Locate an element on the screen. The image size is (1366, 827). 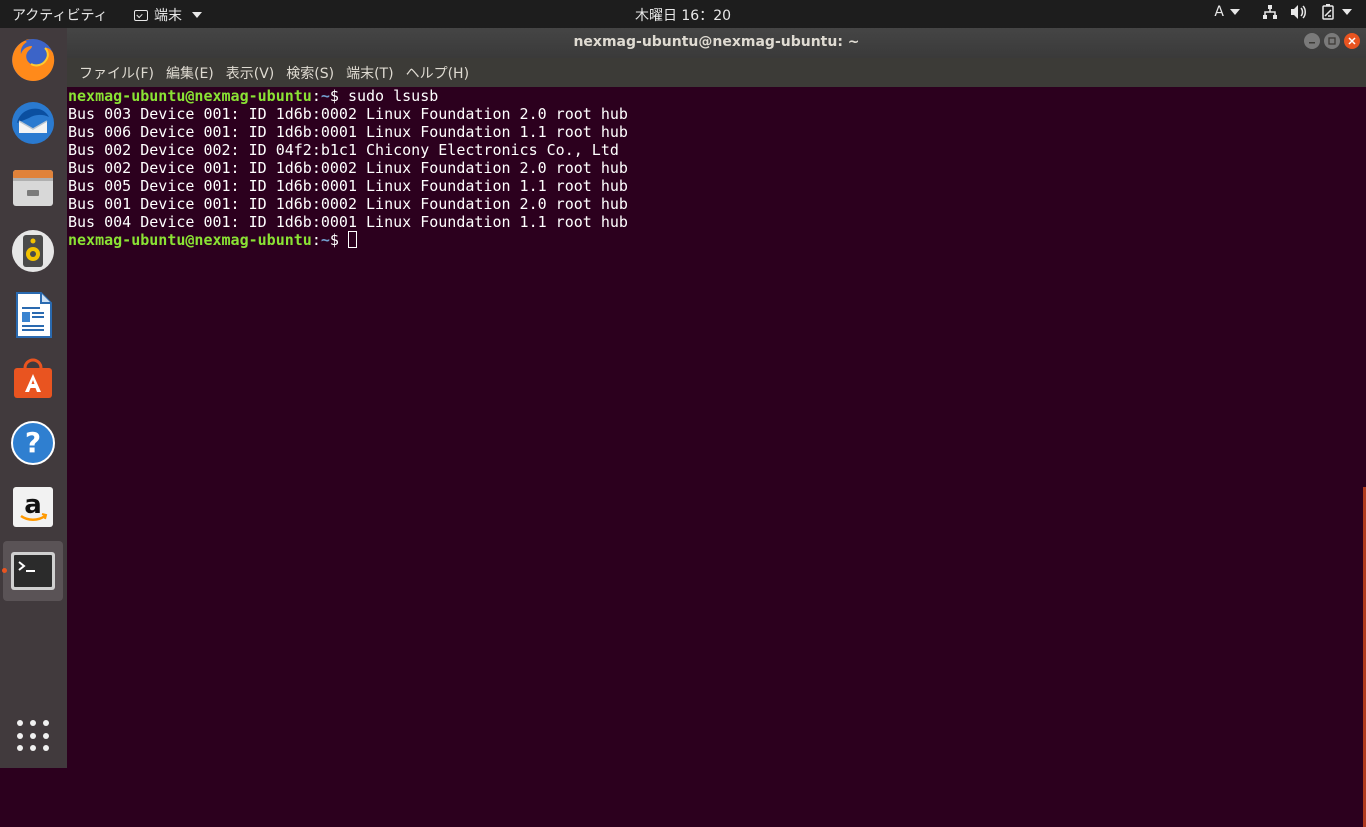
window-controls is located at coordinates (1332, 41).